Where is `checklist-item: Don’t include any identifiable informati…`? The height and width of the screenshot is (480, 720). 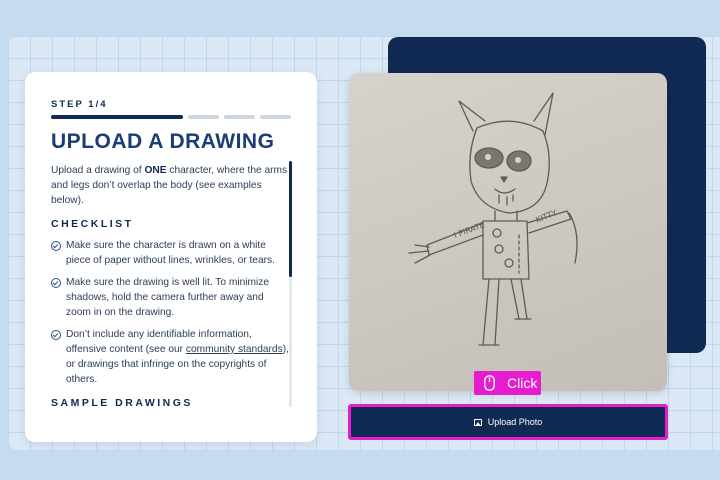
checklist-item: Don’t include any identifiable informati… is located at coordinates (170, 357).